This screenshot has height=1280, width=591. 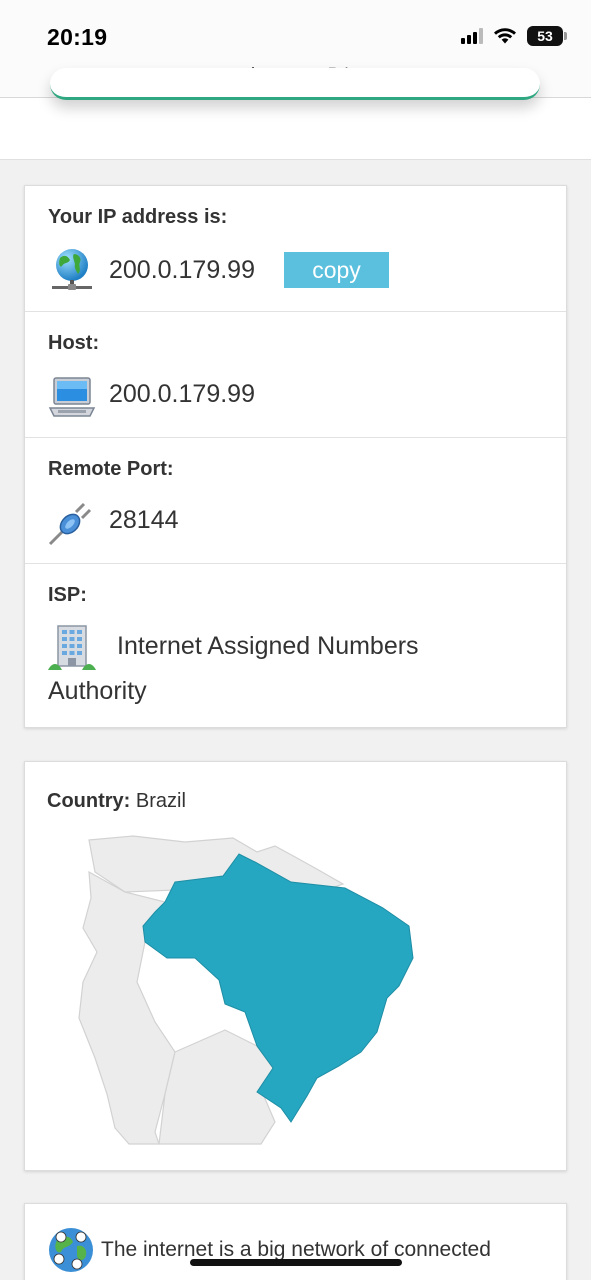 What do you see at coordinates (144, 520) in the screenshot?
I see `port-value: 28144` at bounding box center [144, 520].